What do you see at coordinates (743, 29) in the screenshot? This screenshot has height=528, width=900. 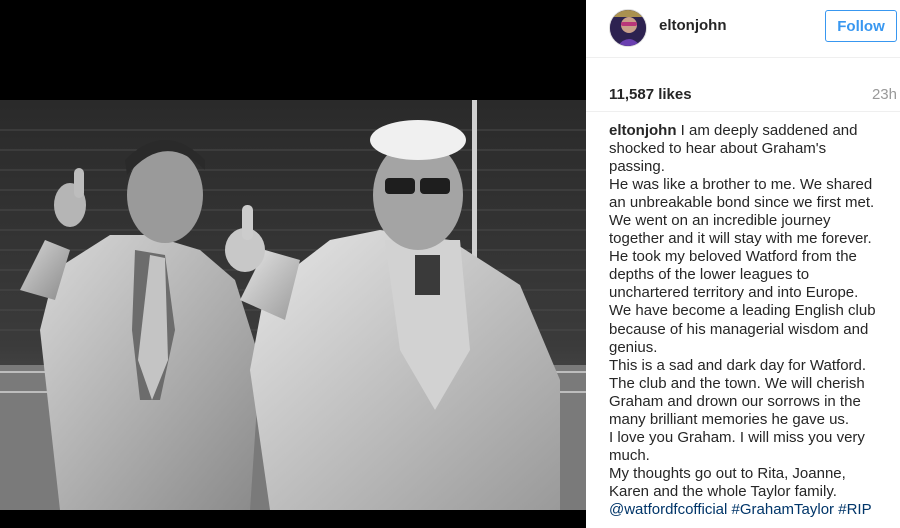 I see `post-header: eltonjohn Follow` at bounding box center [743, 29].